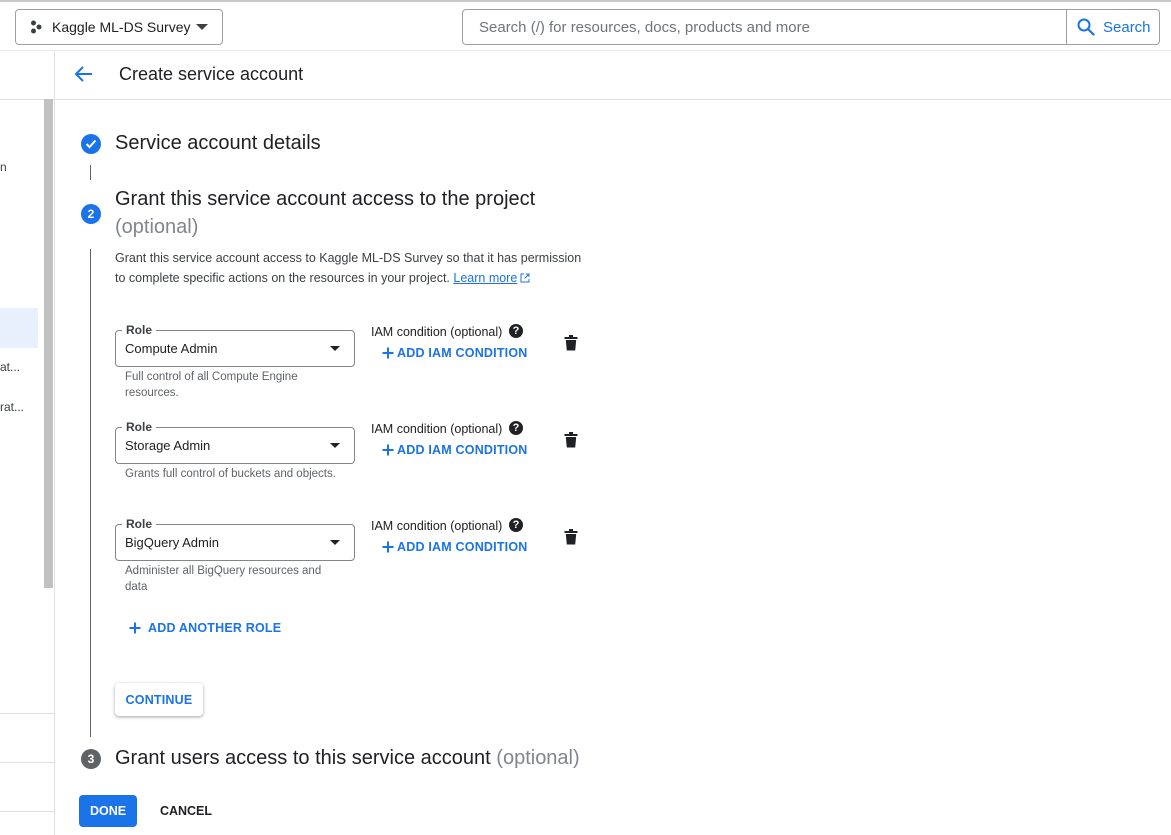  What do you see at coordinates (525, 278) in the screenshot?
I see `external-link-icon` at bounding box center [525, 278].